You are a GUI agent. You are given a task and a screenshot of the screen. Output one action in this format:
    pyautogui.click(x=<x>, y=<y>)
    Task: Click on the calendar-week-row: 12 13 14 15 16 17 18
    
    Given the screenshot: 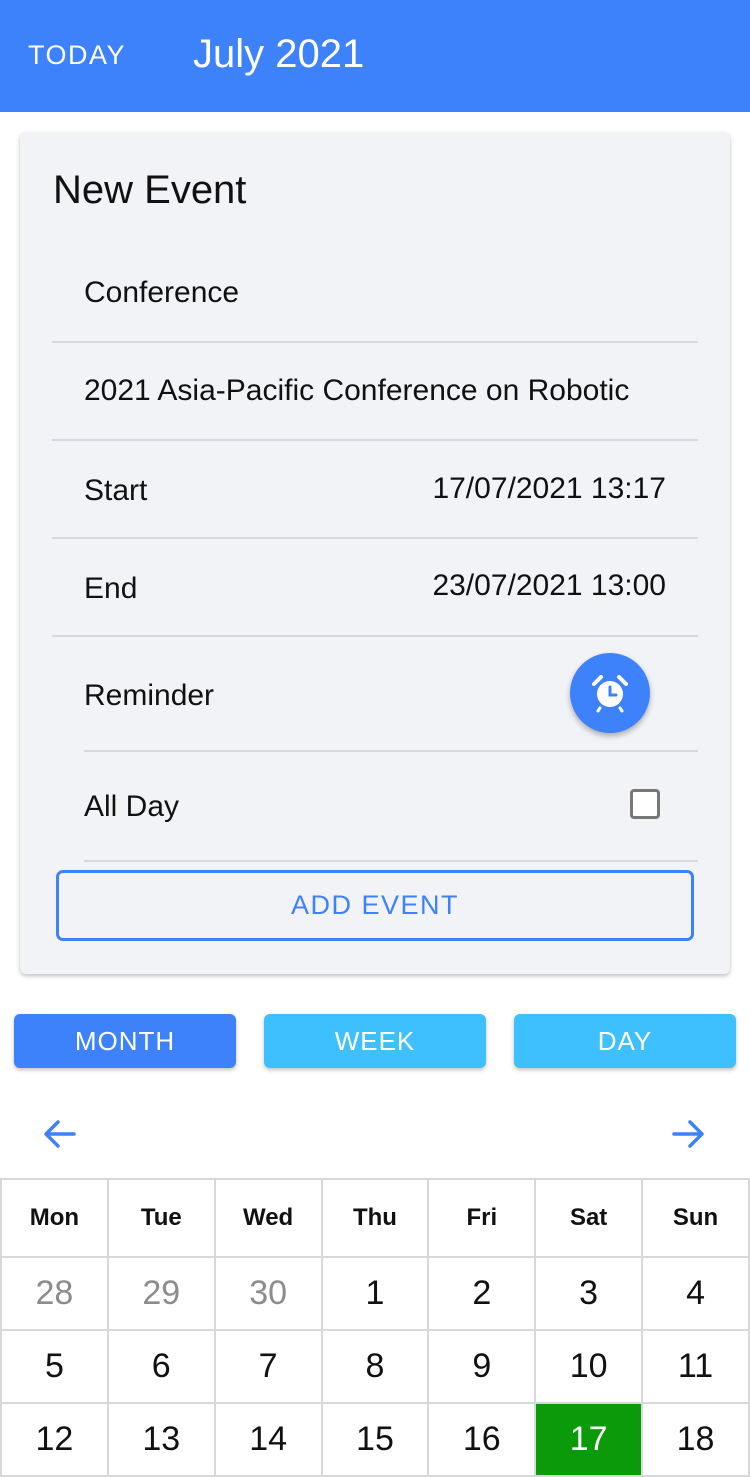 What is the action you would take?
    pyautogui.click(x=375, y=1439)
    